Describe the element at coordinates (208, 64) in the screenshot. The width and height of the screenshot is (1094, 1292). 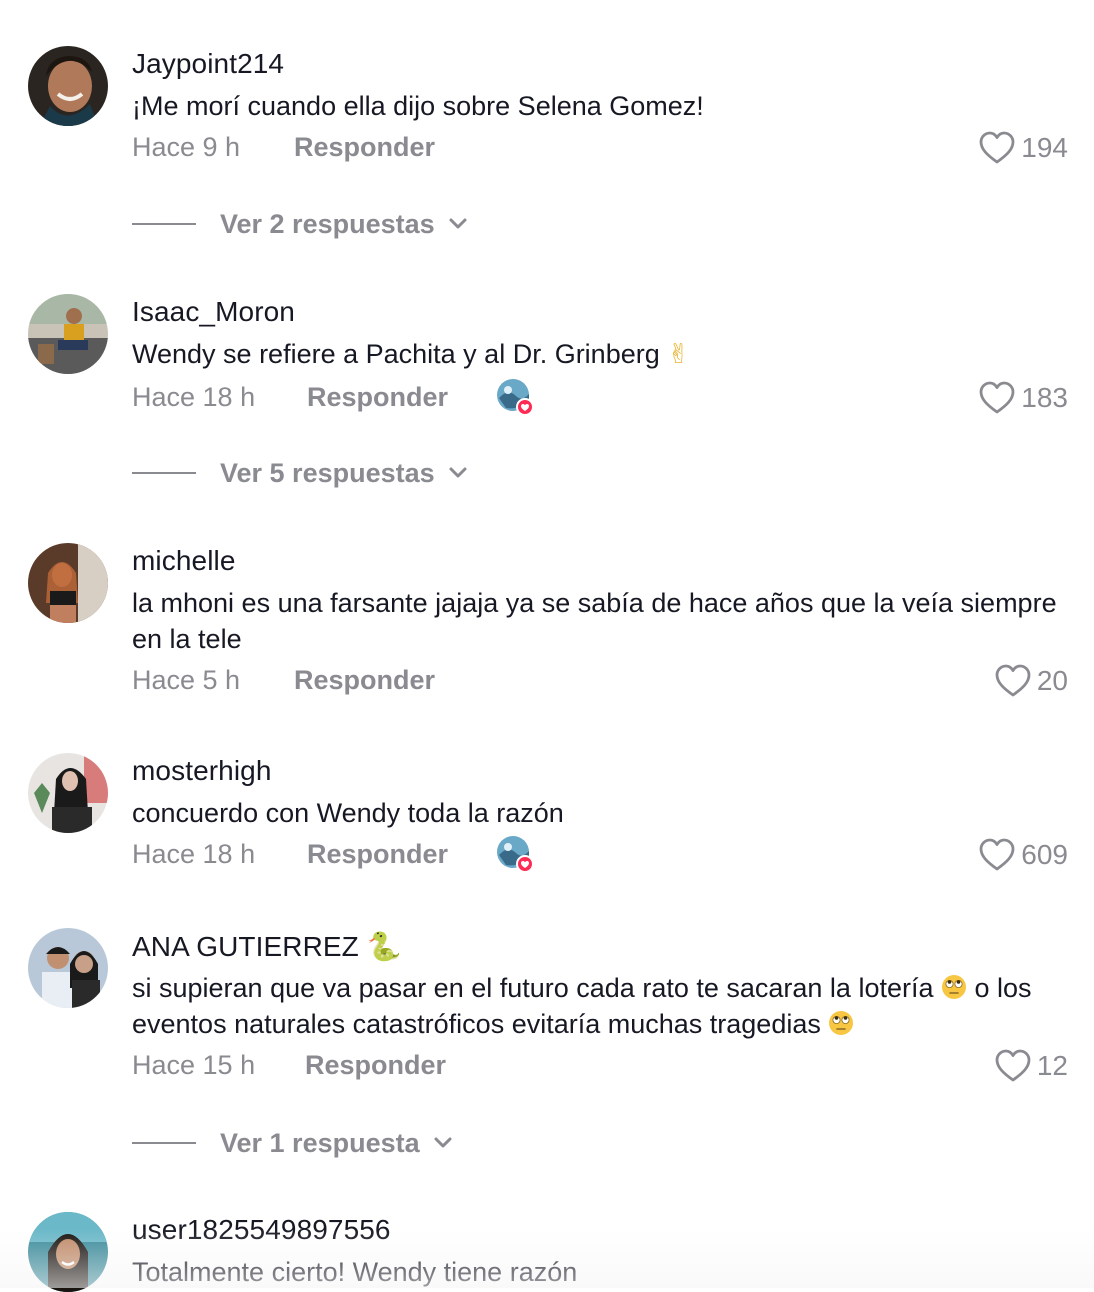
I see `comment-username: Jaypoint214` at that location.